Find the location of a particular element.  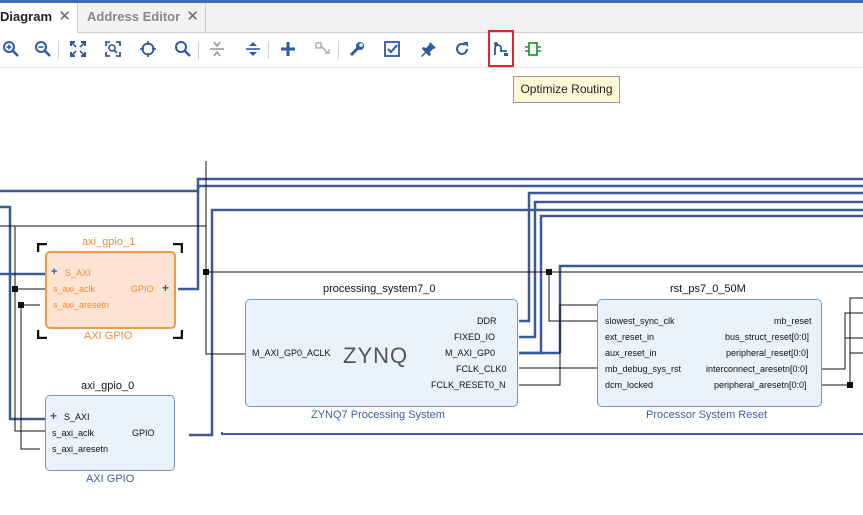

block-subtitle: ZYNQ7 Processing System is located at coordinates (378, 415).